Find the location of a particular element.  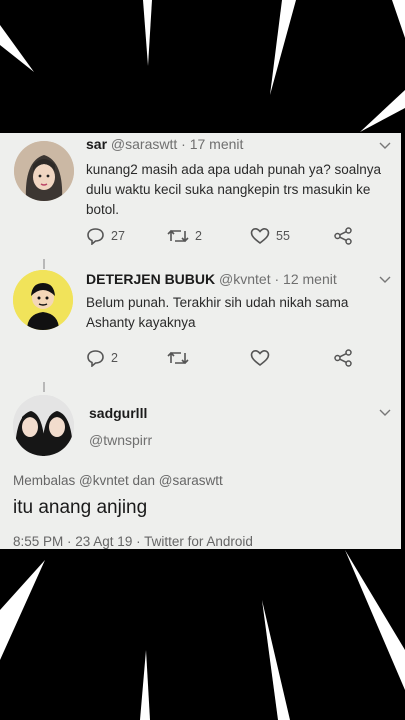

main-tweet-text: itu anang anjing is located at coordinates (80, 507).